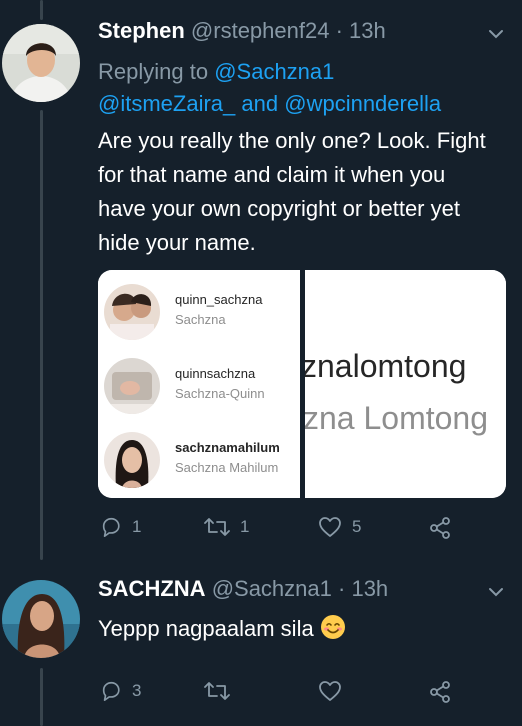 Image resolution: width=522 pixels, height=726 pixels. I want to click on avatar-sachzna, so click(41, 619).